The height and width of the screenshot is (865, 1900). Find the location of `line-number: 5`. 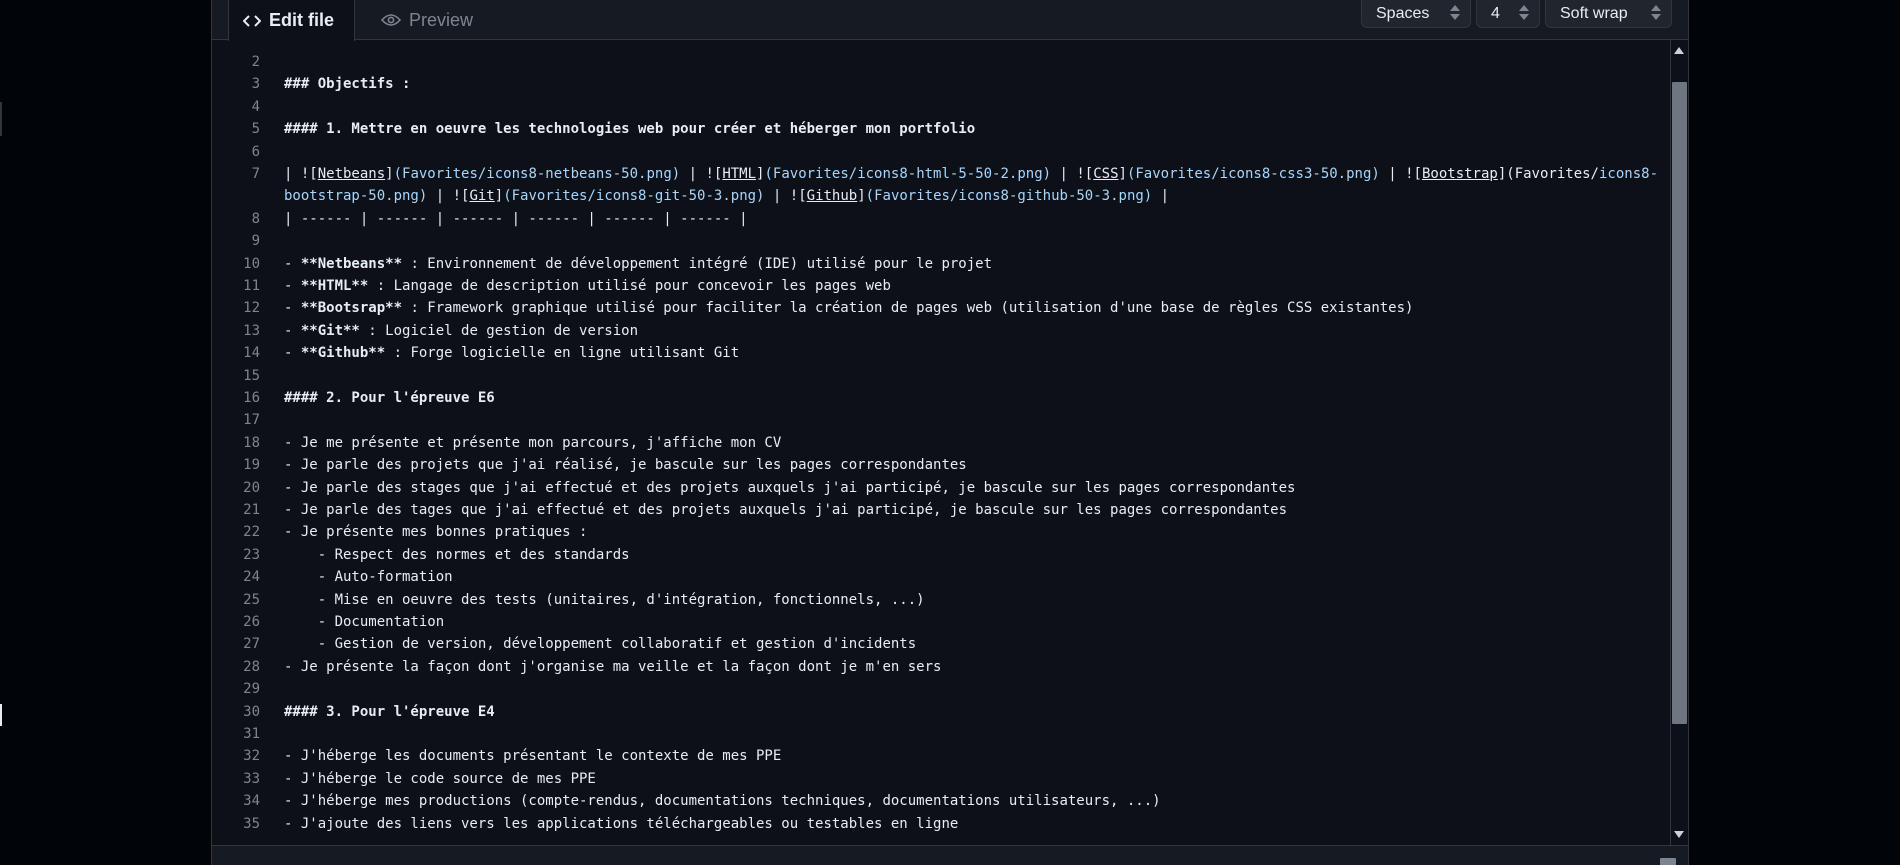

line-number: 5 is located at coordinates (255, 129).